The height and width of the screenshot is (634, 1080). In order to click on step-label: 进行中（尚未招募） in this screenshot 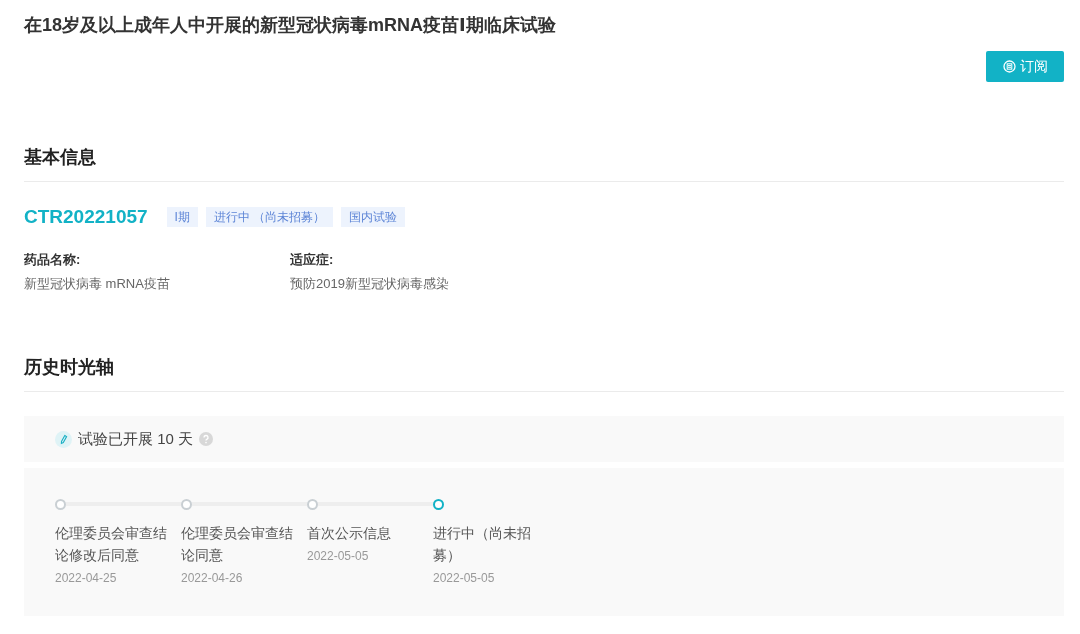, I will do `click(482, 544)`.